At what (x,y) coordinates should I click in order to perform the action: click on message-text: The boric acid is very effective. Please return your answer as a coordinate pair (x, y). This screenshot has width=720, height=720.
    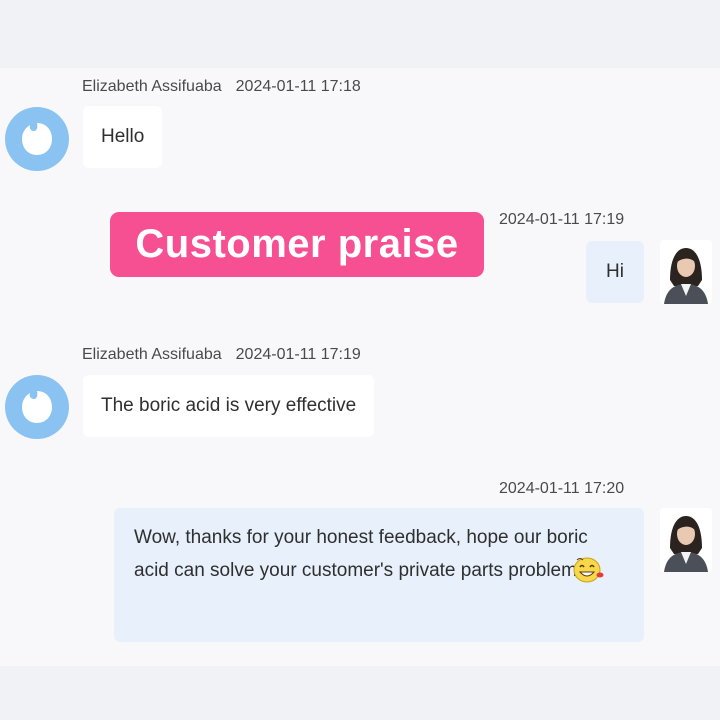
    Looking at the image, I should click on (229, 405).